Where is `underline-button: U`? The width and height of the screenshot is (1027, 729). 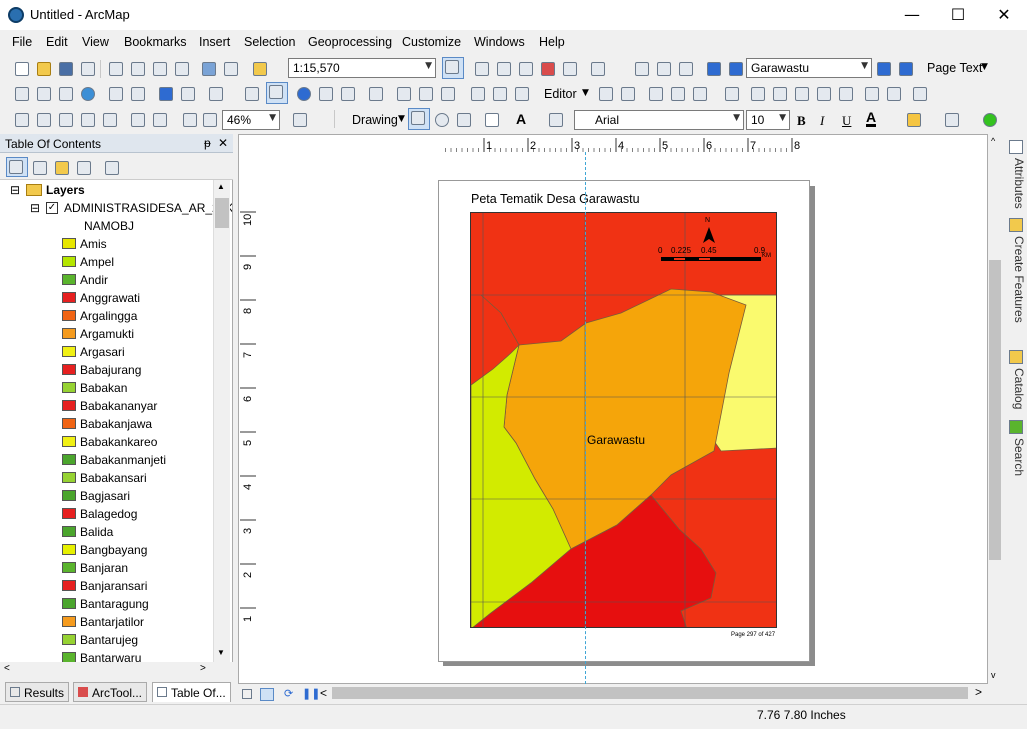 underline-button: U is located at coordinates (846, 121).